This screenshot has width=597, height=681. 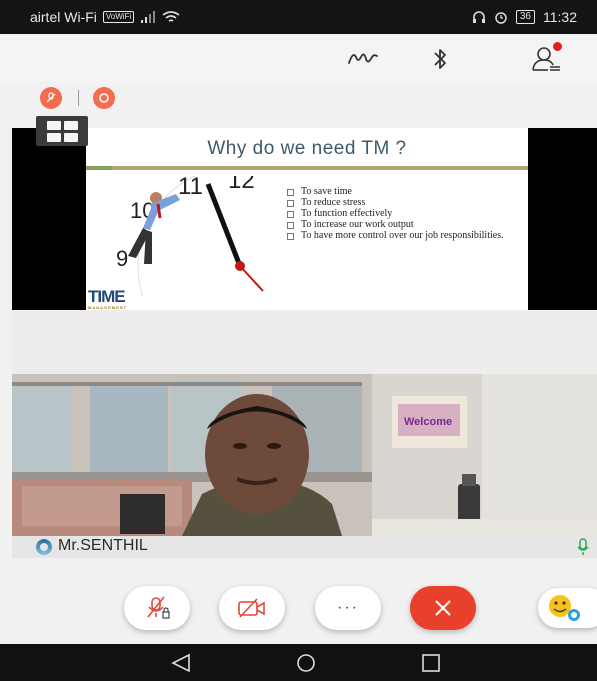 What do you see at coordinates (306, 663) in the screenshot?
I see `home-icon` at bounding box center [306, 663].